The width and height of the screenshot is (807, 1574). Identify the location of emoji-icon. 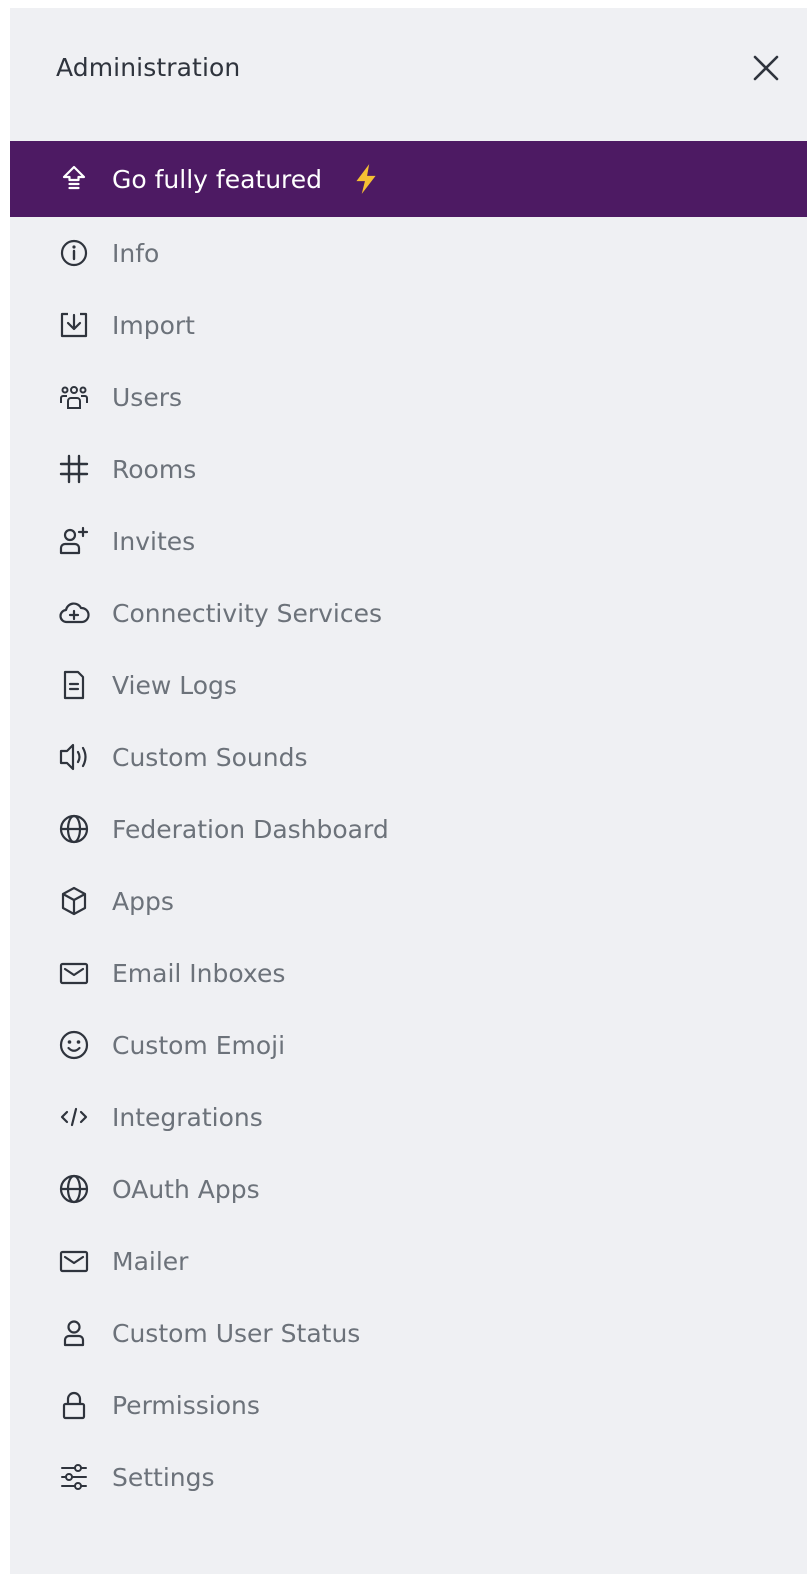
(74, 1045).